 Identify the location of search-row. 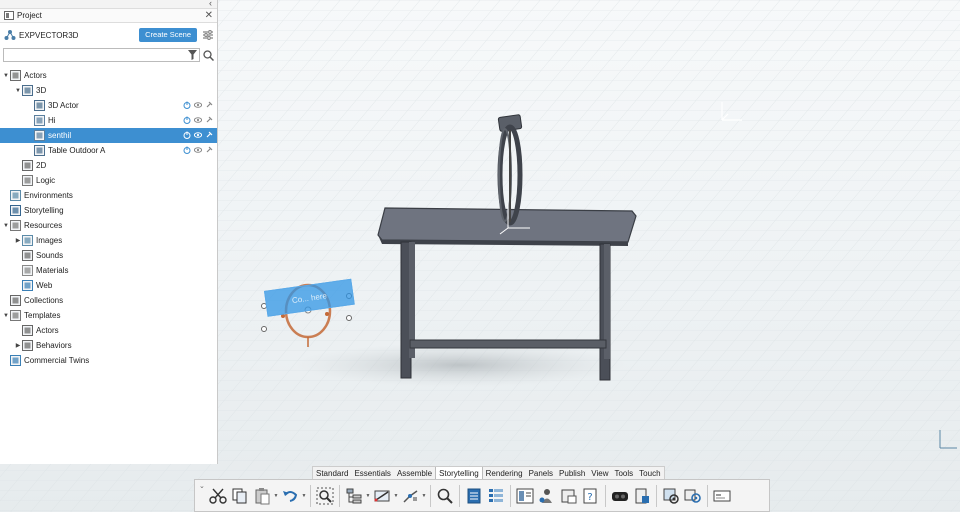
(108, 55).